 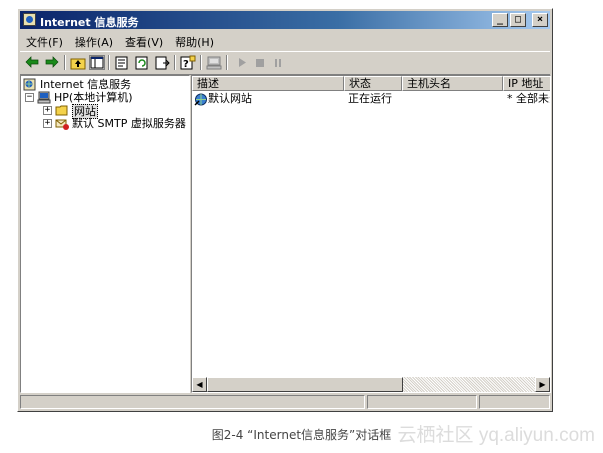 What do you see at coordinates (192, 402) in the screenshot?
I see `status-panel-main` at bounding box center [192, 402].